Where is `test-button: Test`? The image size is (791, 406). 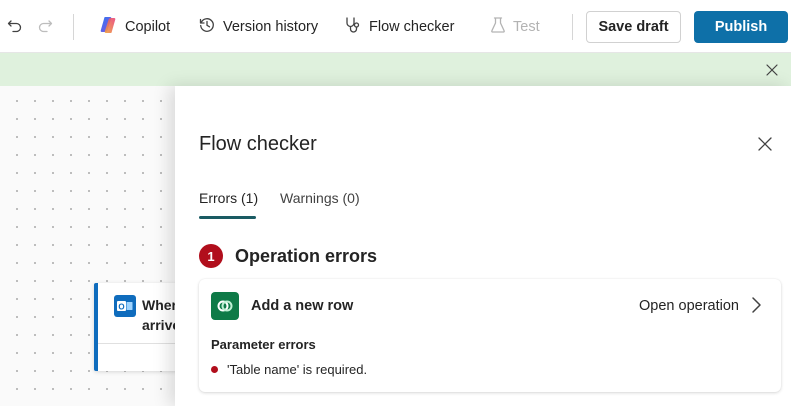 test-button: Test is located at coordinates (515, 27).